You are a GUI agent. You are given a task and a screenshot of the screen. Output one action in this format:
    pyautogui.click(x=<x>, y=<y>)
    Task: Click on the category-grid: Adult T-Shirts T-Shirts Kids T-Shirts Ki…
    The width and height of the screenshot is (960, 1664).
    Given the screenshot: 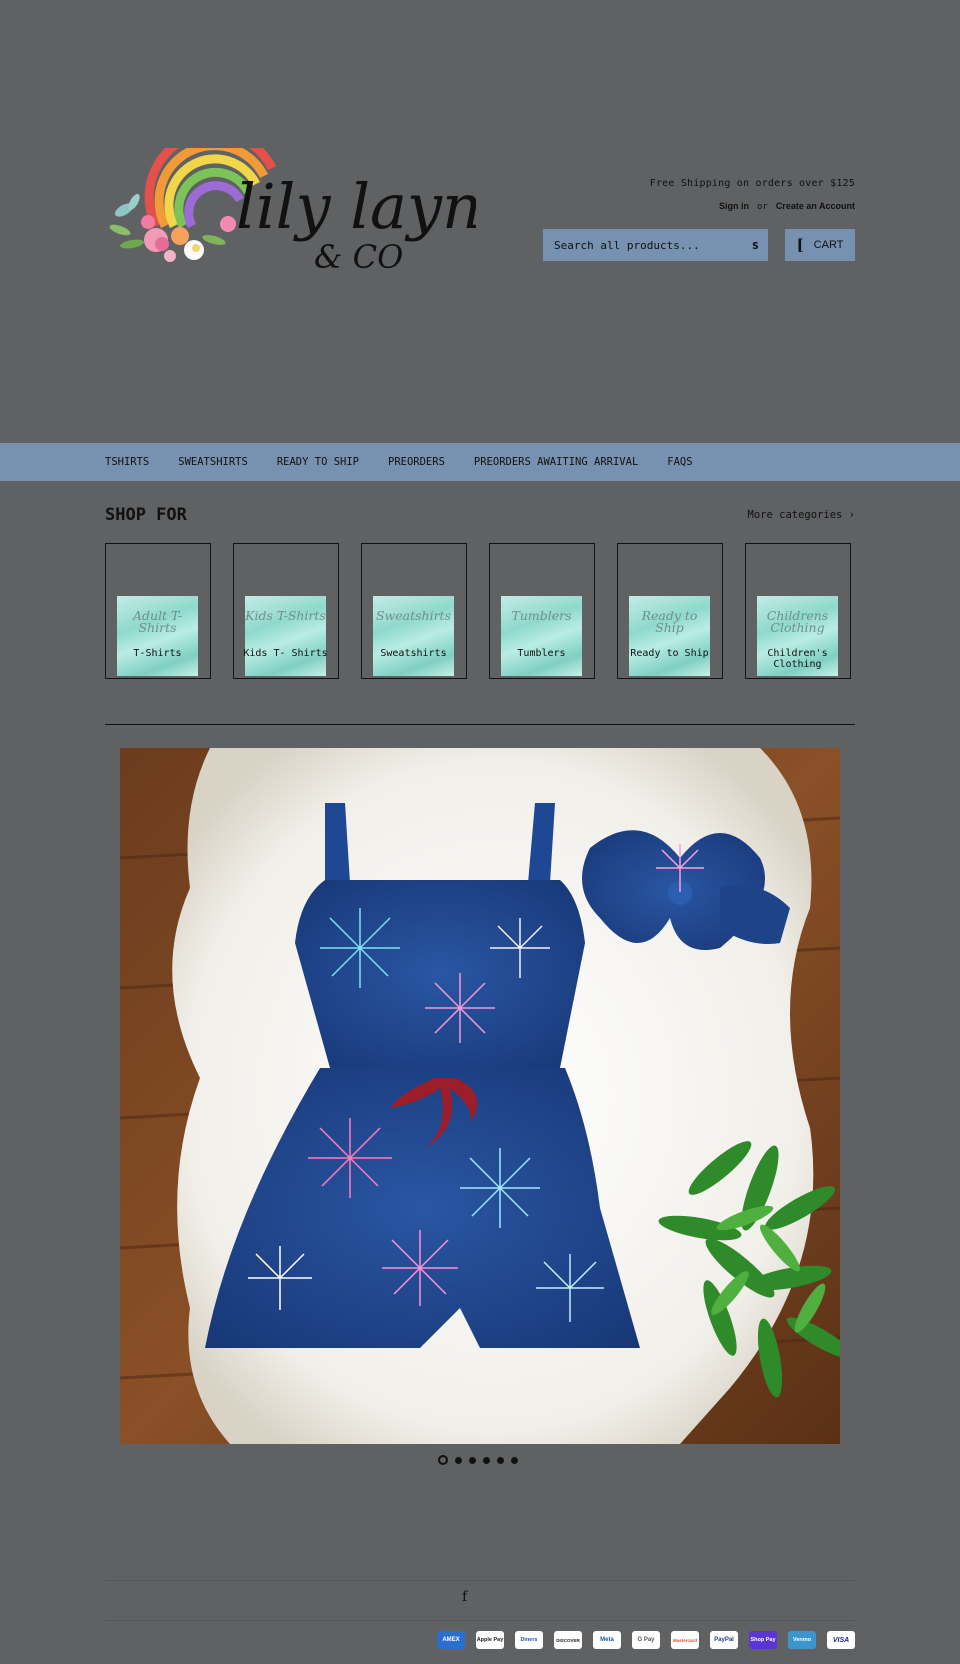 What is the action you would take?
    pyautogui.click(x=480, y=611)
    